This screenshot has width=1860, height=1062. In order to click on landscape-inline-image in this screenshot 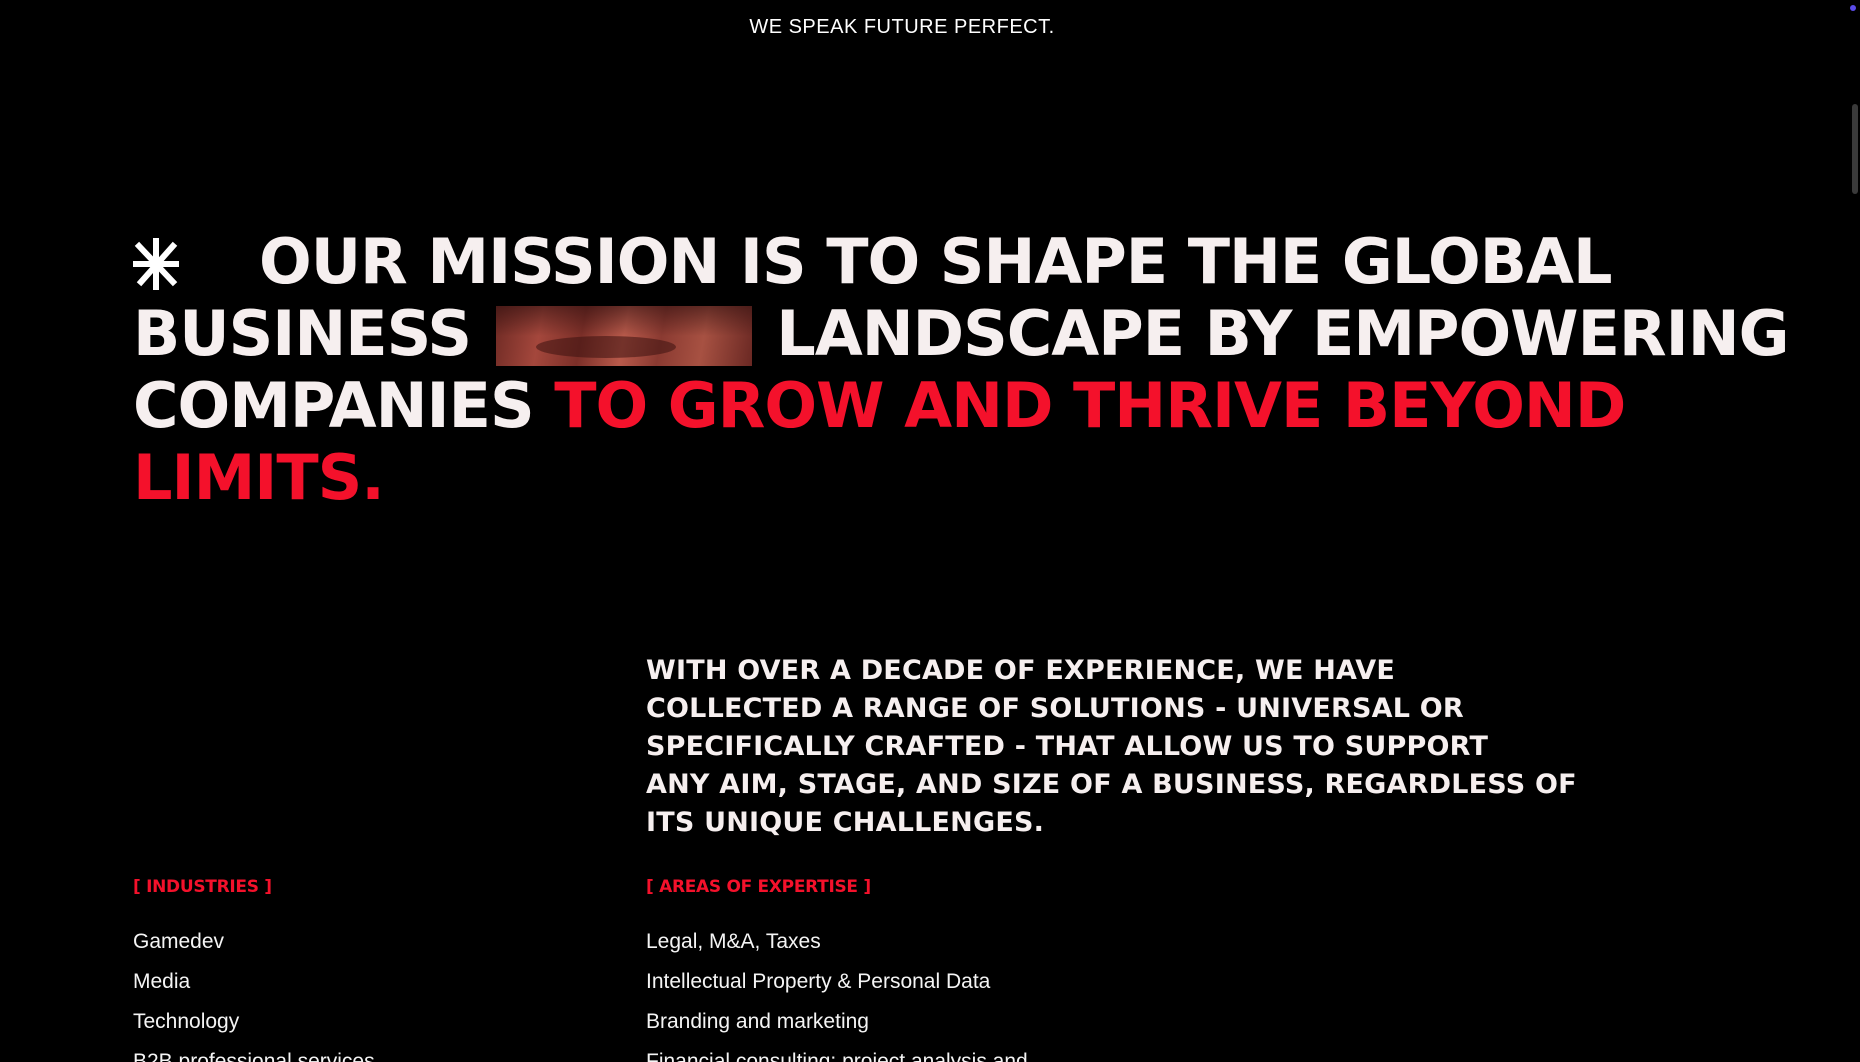, I will do `click(623, 336)`.